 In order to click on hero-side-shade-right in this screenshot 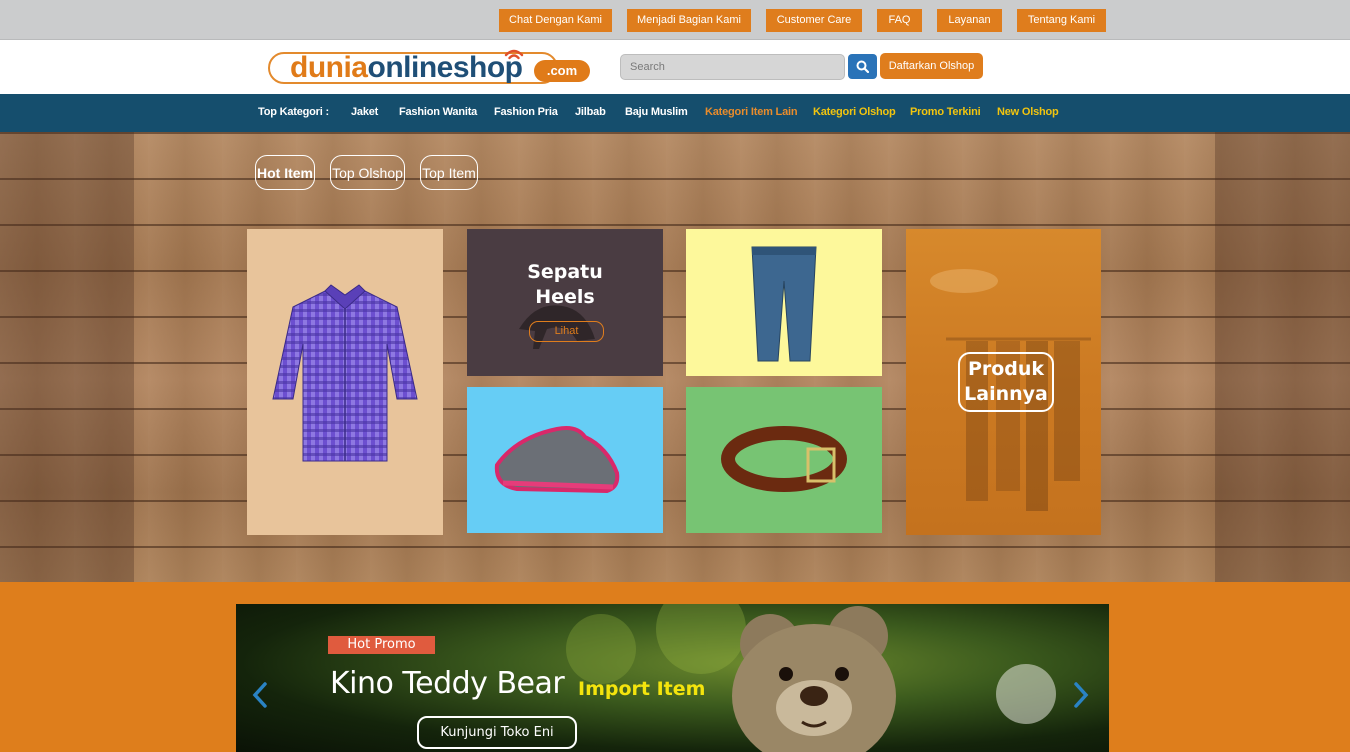, I will do `click(1282, 357)`.